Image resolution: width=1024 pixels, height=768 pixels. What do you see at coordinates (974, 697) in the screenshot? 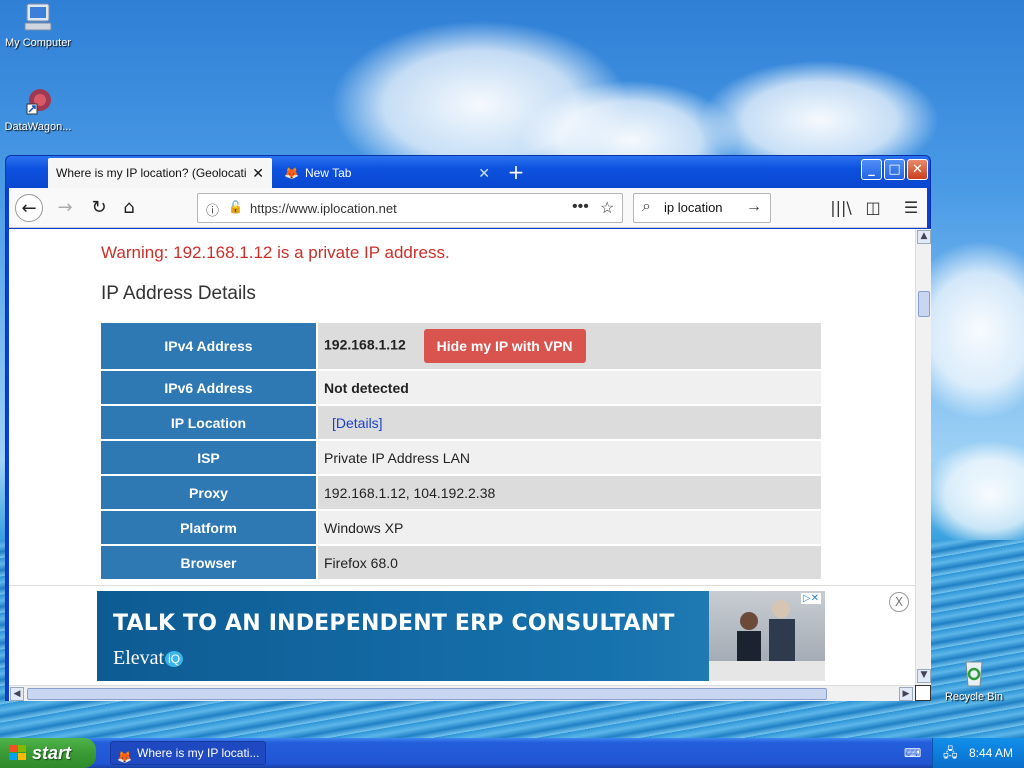
I see `desktop-icon-label: Recycle Bin` at bounding box center [974, 697].